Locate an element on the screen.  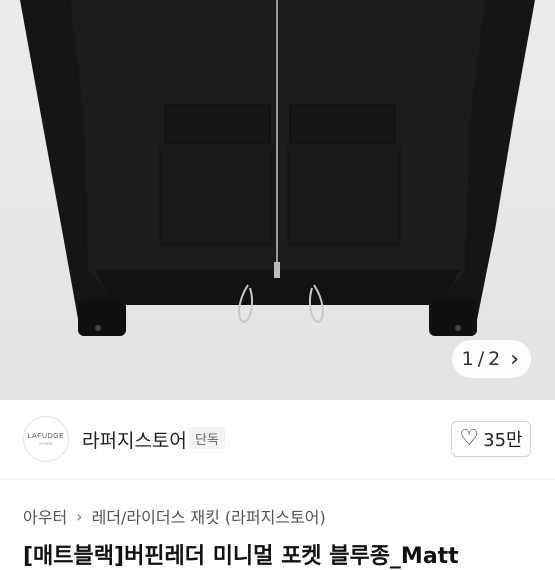
store-logo-subtext: STORE is located at coordinates (46, 443).